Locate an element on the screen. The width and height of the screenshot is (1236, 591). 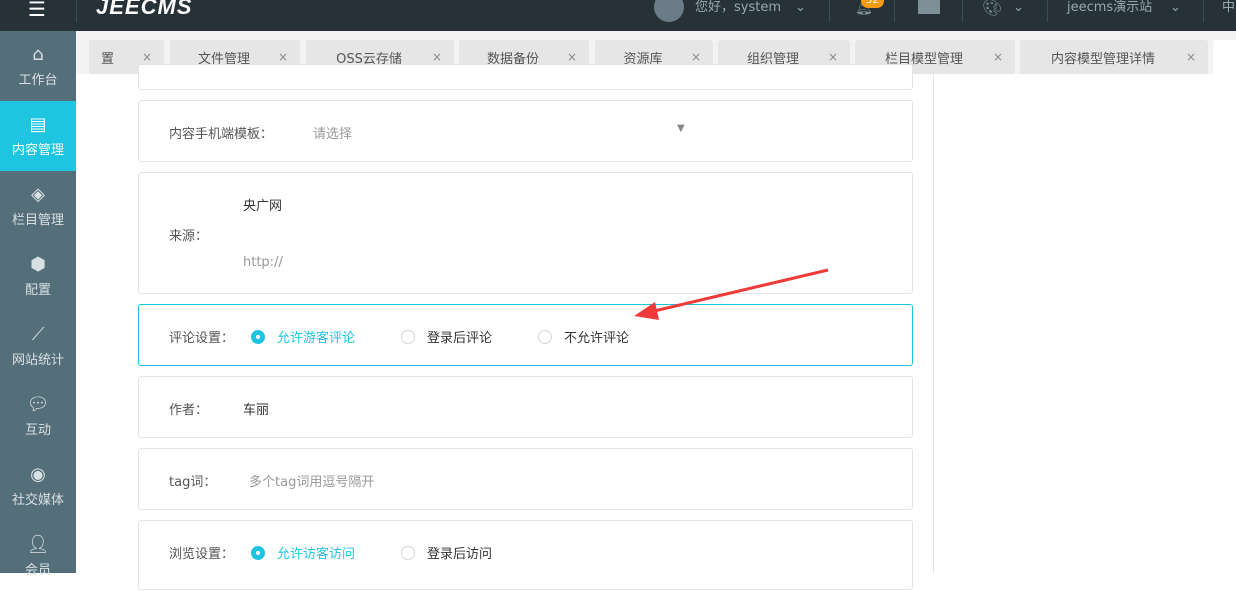
annotation-arrow-icon is located at coordinates (731, 294).